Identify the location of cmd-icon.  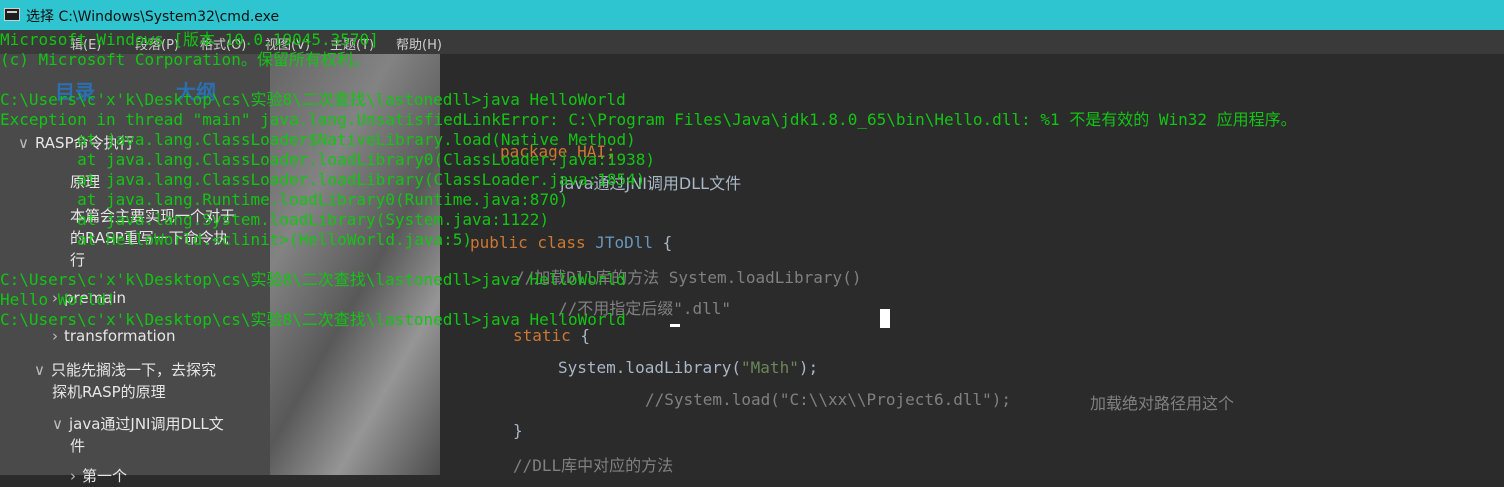
(12, 14).